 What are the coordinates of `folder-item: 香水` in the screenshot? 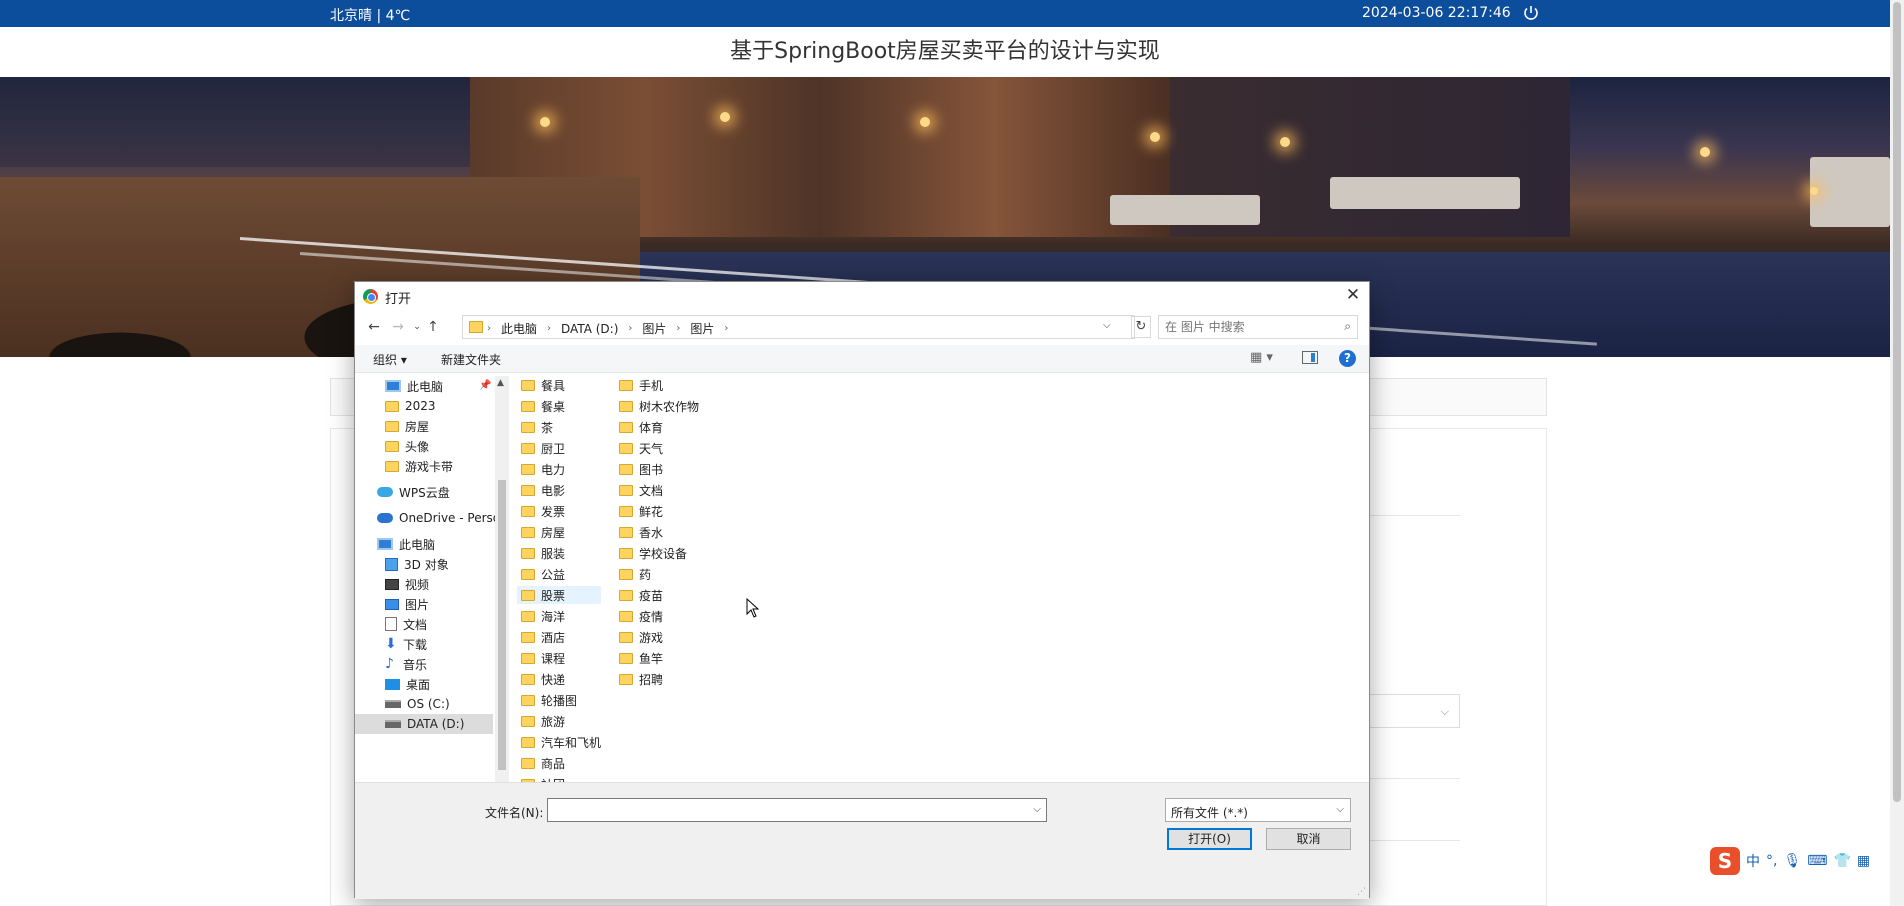 It's located at (639, 532).